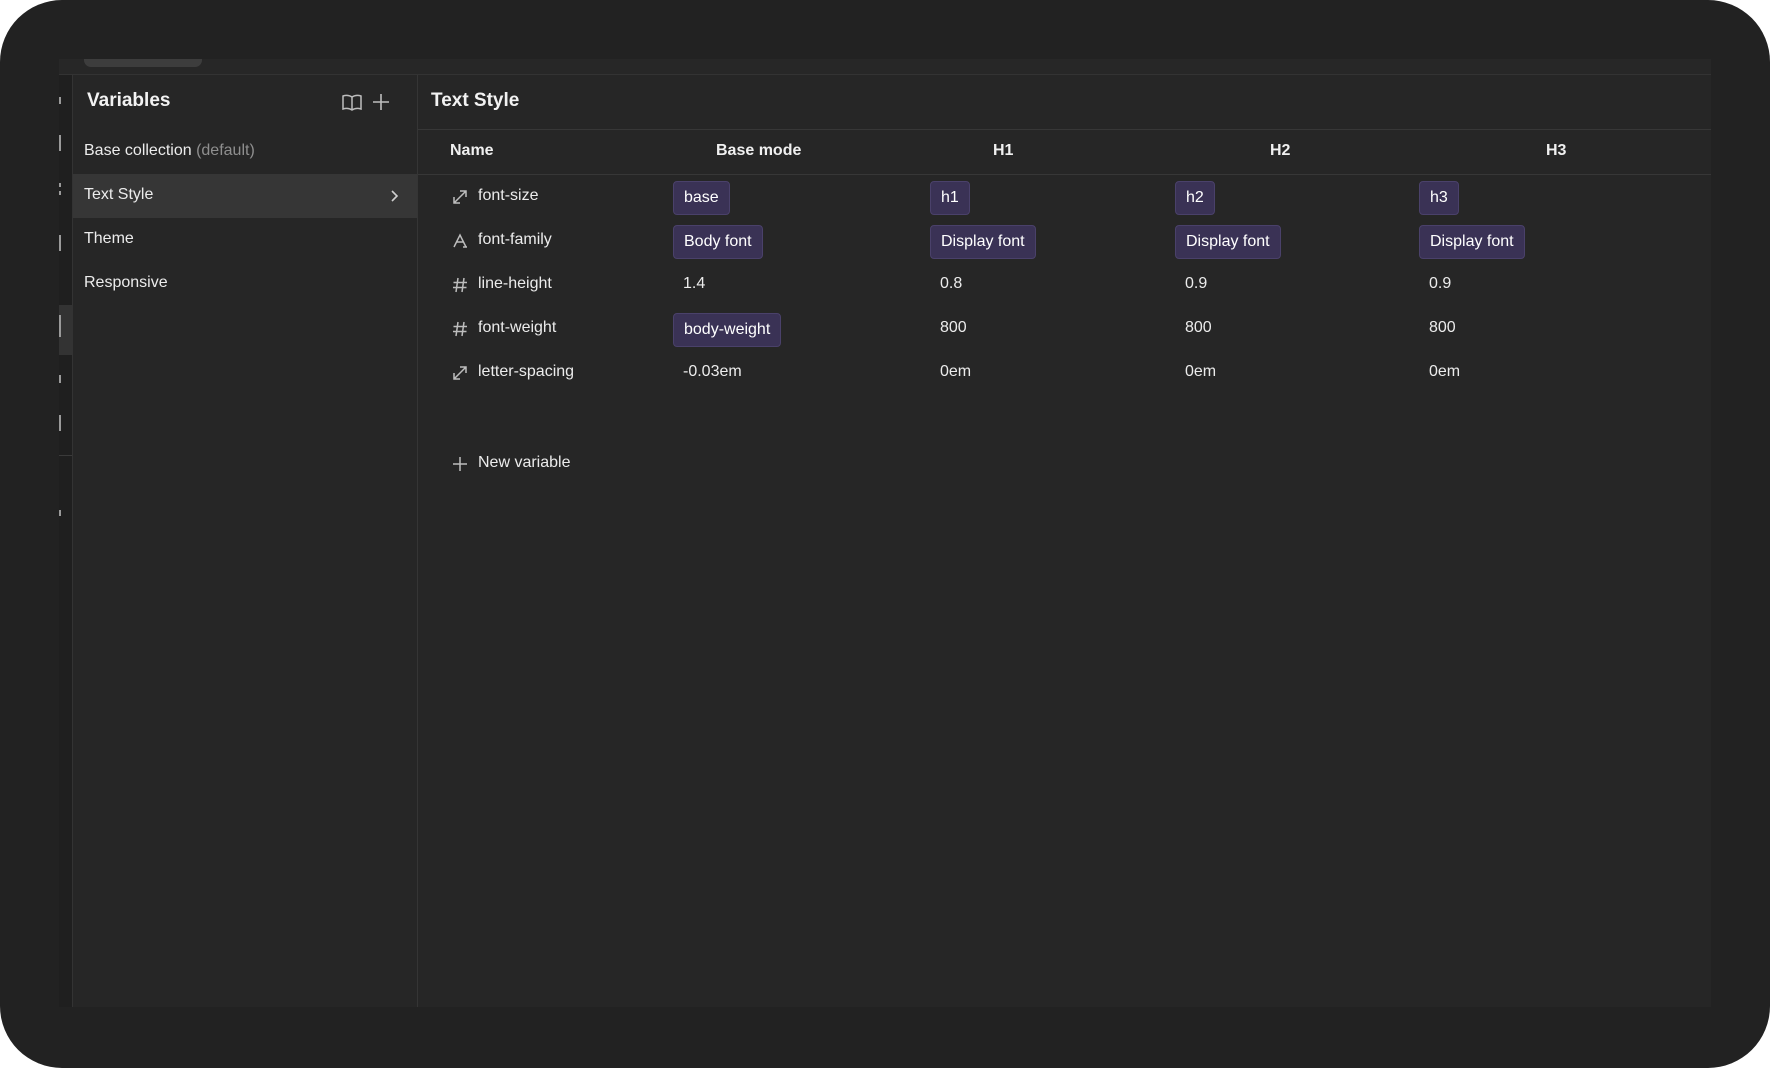 This screenshot has width=1770, height=1068. What do you see at coordinates (129, 100) in the screenshot?
I see `sidebar-title: Variables` at bounding box center [129, 100].